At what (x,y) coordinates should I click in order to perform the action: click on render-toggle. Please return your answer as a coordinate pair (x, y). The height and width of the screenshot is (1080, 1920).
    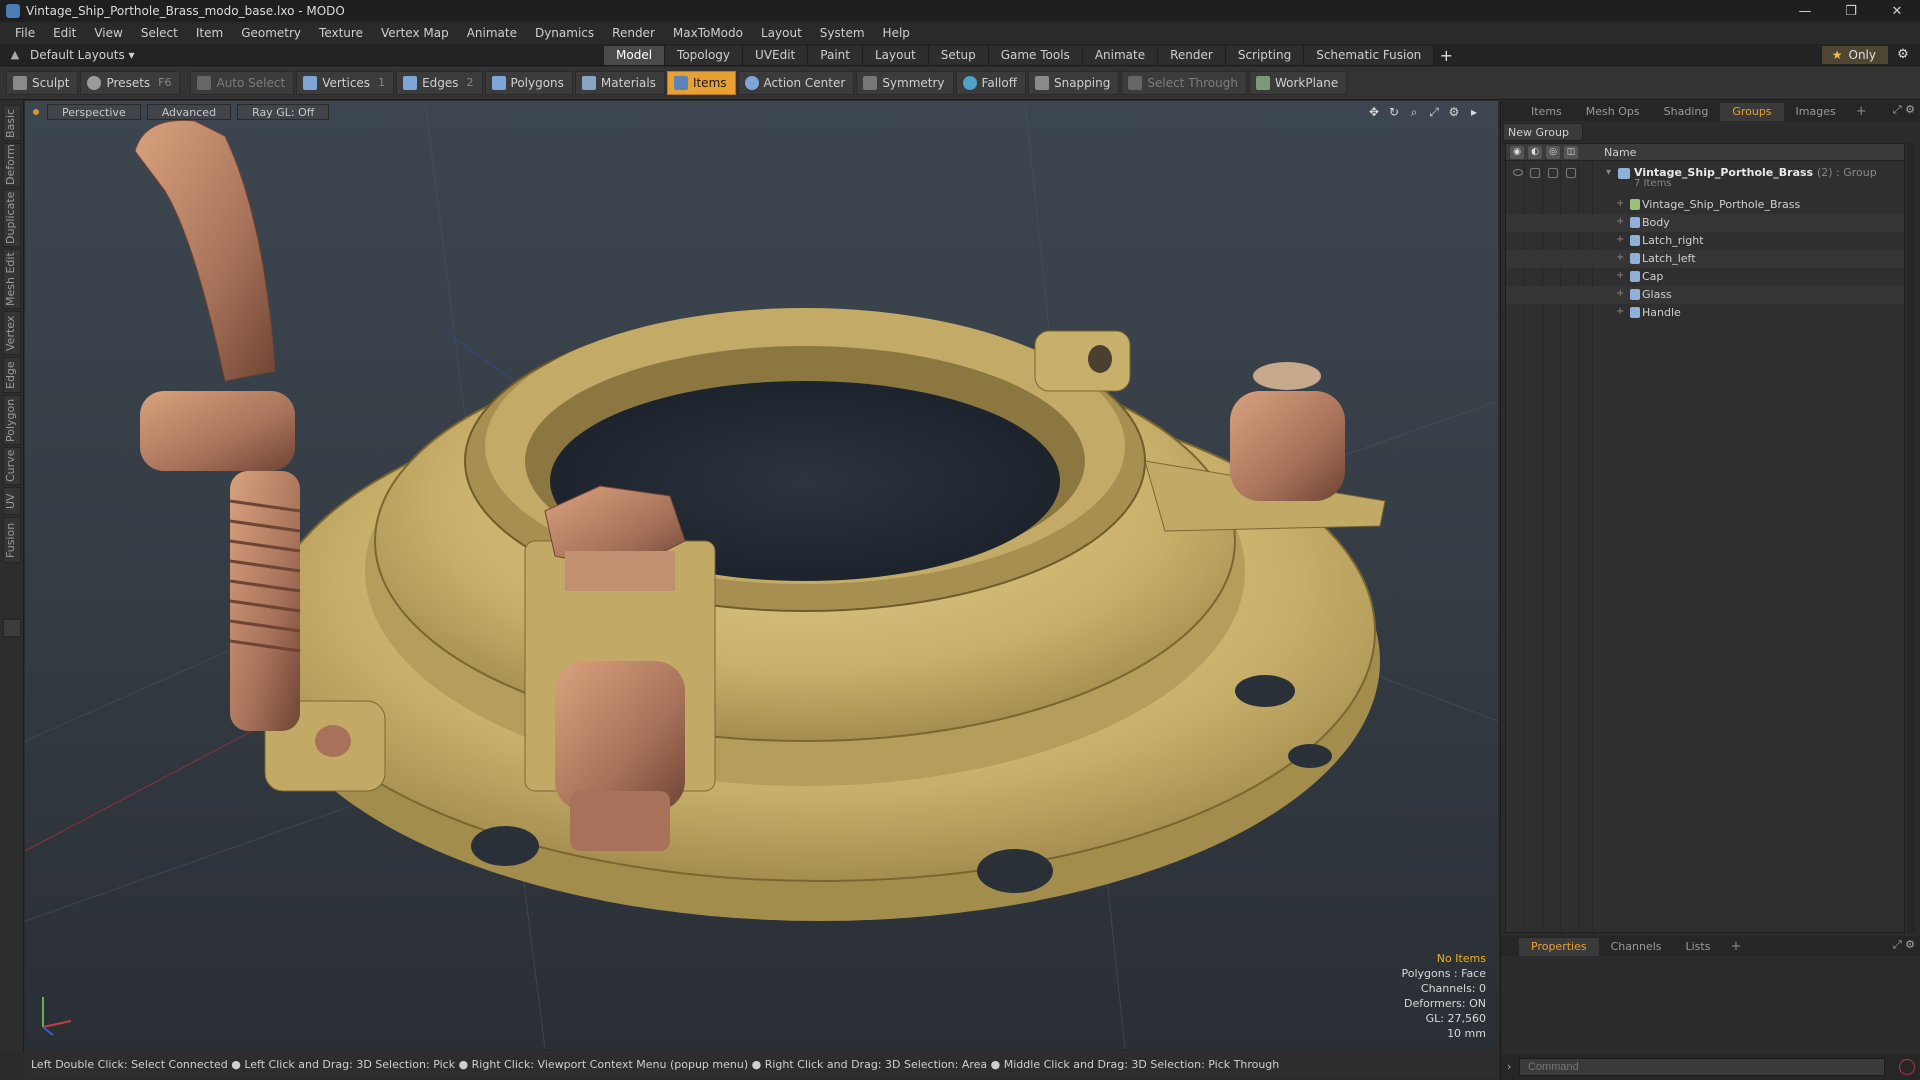
    Looking at the image, I should click on (1535, 173).